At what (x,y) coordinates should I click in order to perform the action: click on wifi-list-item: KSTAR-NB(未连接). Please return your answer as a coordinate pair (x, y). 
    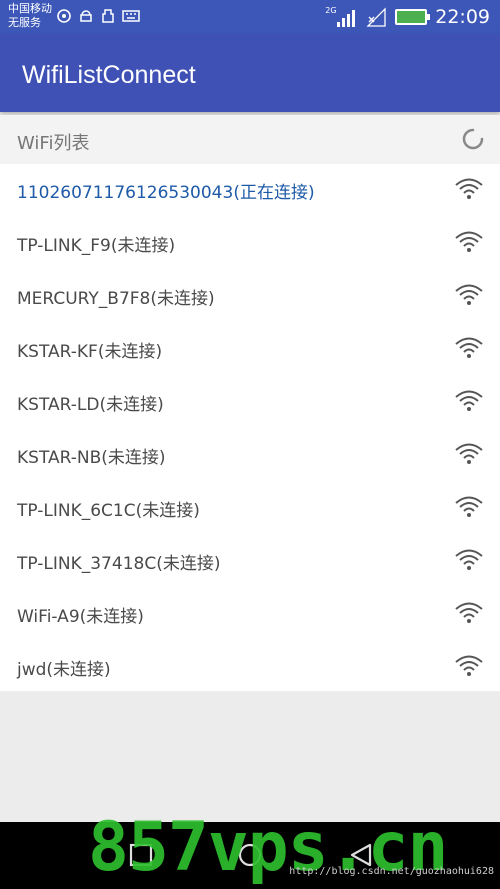
    Looking at the image, I should click on (250, 455).